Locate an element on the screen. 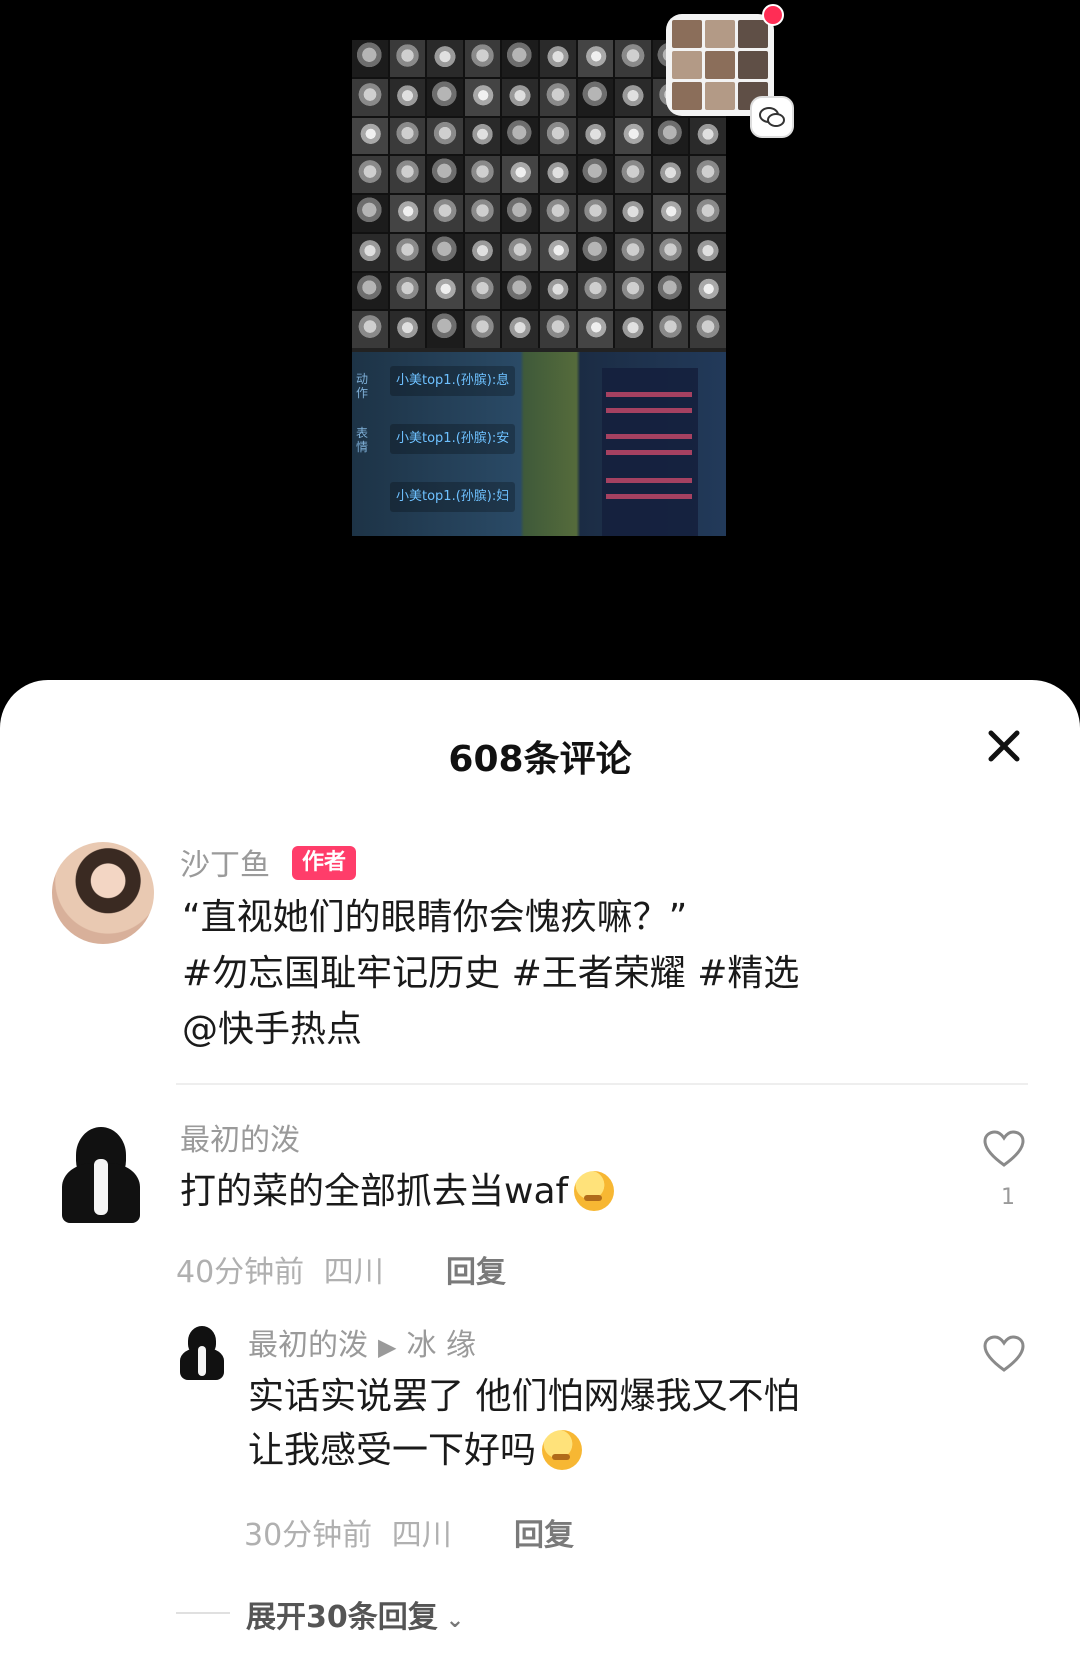  expand-line is located at coordinates (203, 1613).